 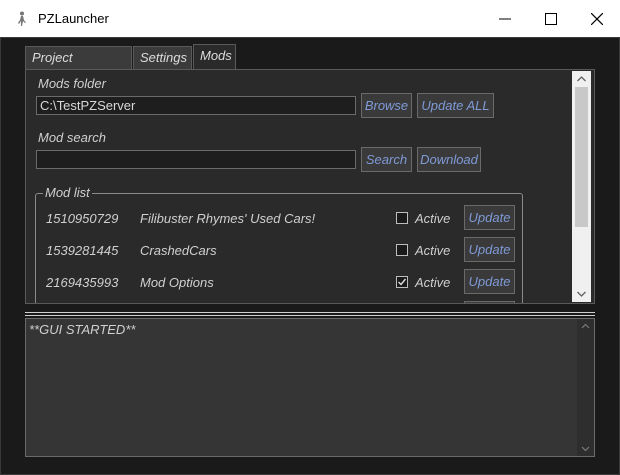 I want to click on mod-search-label: Mod search, so click(x=72, y=137).